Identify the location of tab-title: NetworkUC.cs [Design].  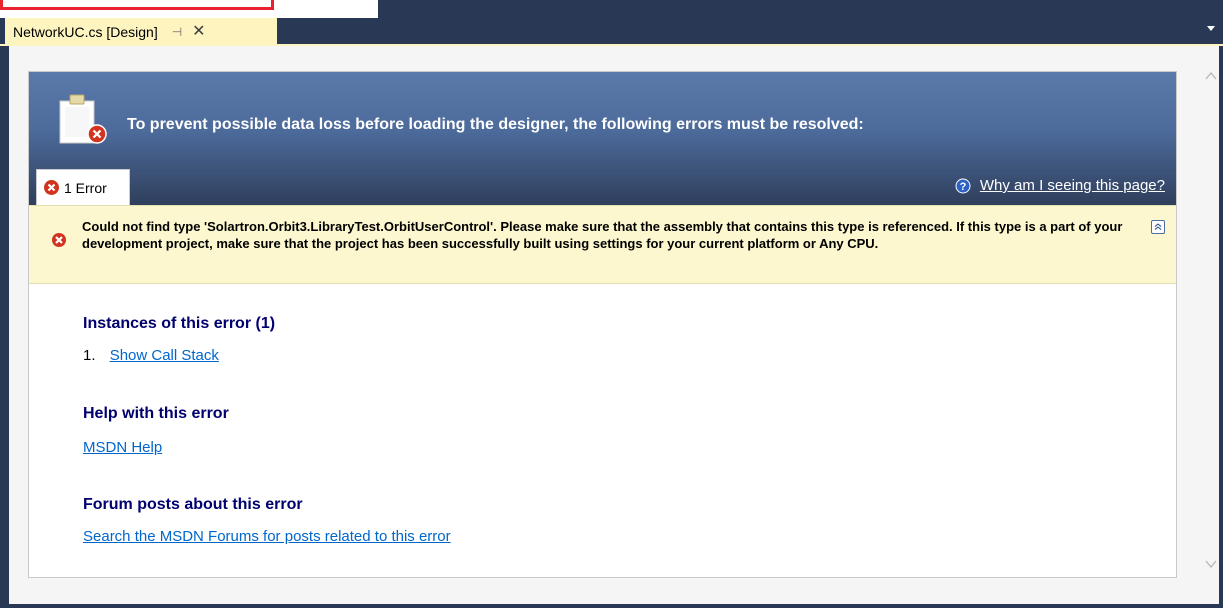
(85, 31).